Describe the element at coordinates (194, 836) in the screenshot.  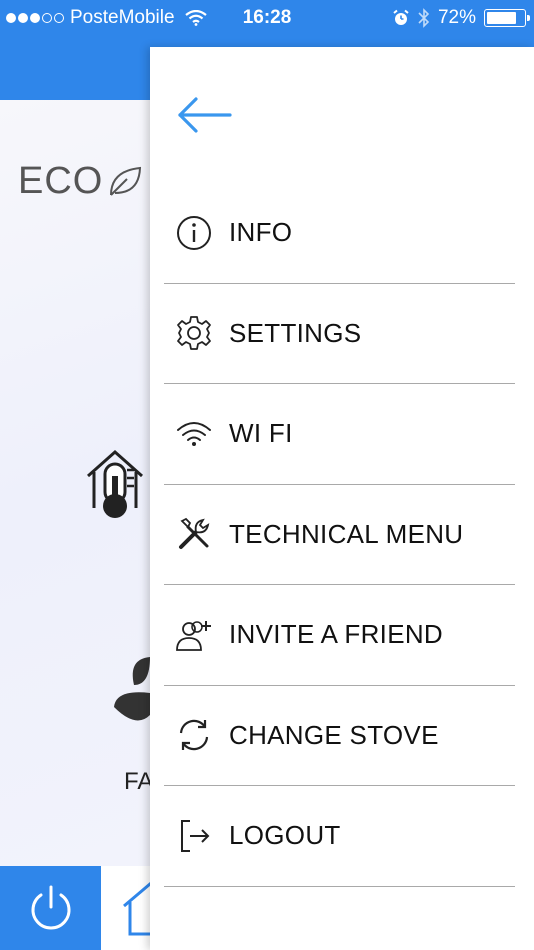
I see `logout-icon` at that location.